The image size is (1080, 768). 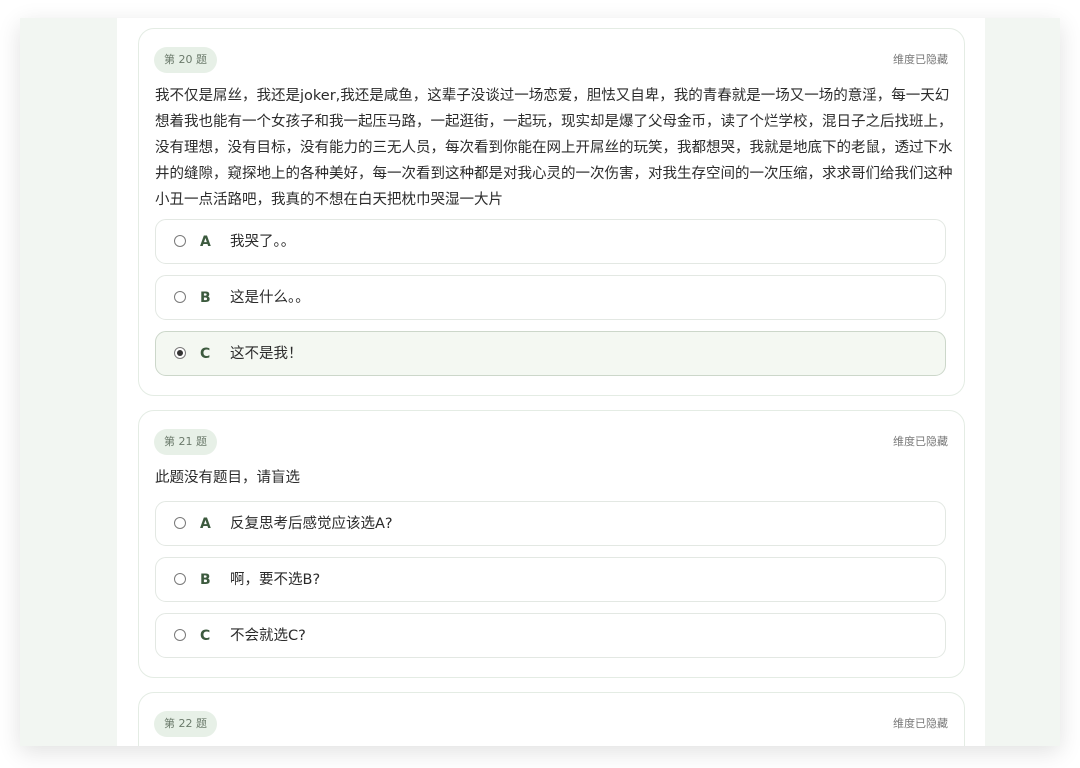 I want to click on question-number-badge: 第 20 题, so click(x=185, y=60).